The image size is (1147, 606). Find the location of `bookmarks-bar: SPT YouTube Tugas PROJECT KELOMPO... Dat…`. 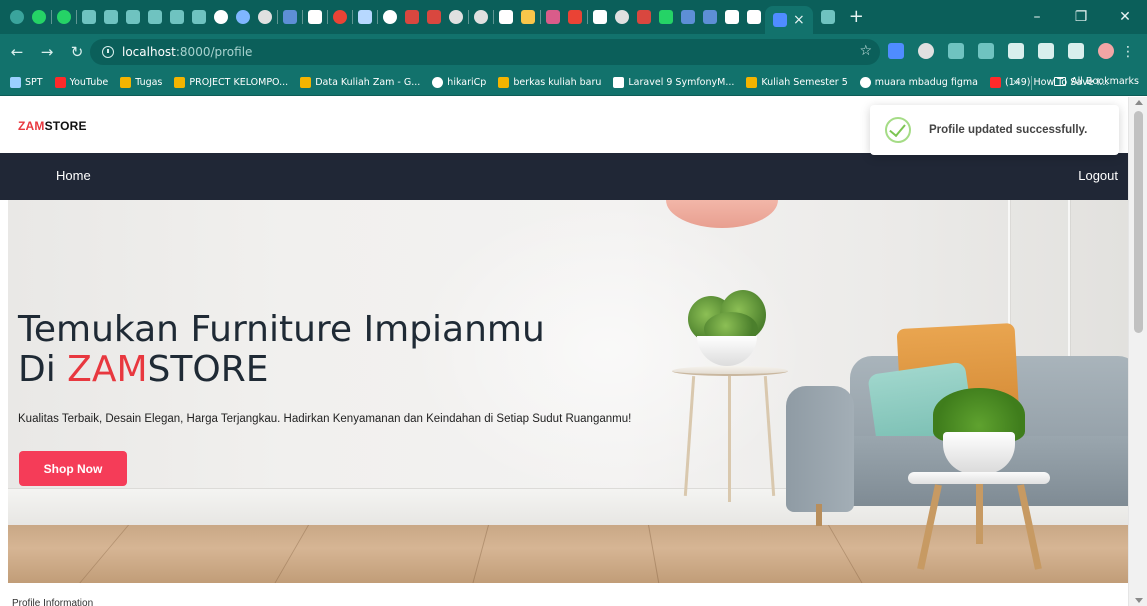

bookmarks-bar: SPT YouTube Tugas PROJECT KELOMPO... Dat… is located at coordinates (573, 83).